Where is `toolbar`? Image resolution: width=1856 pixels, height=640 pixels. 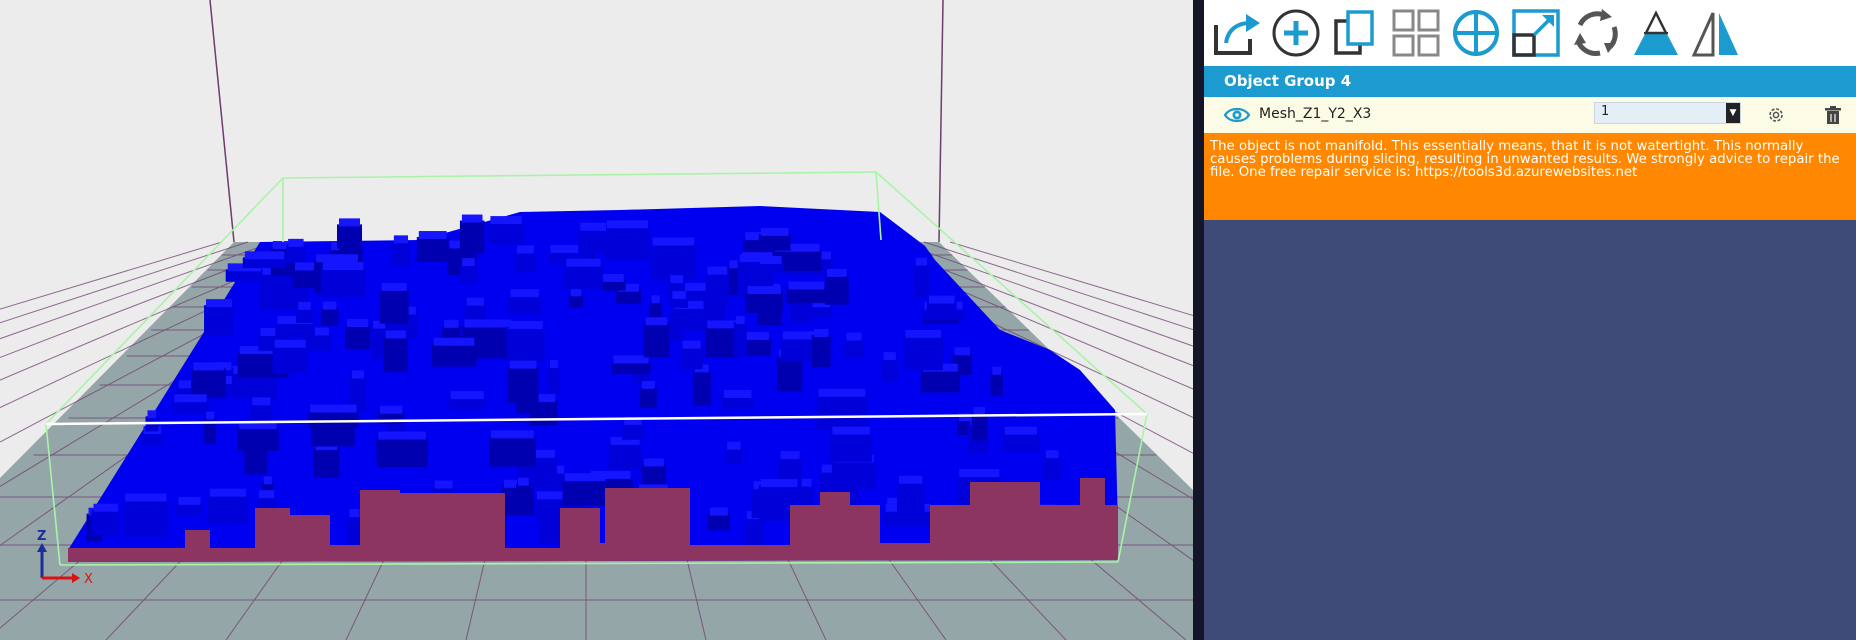
toolbar is located at coordinates (1530, 33).